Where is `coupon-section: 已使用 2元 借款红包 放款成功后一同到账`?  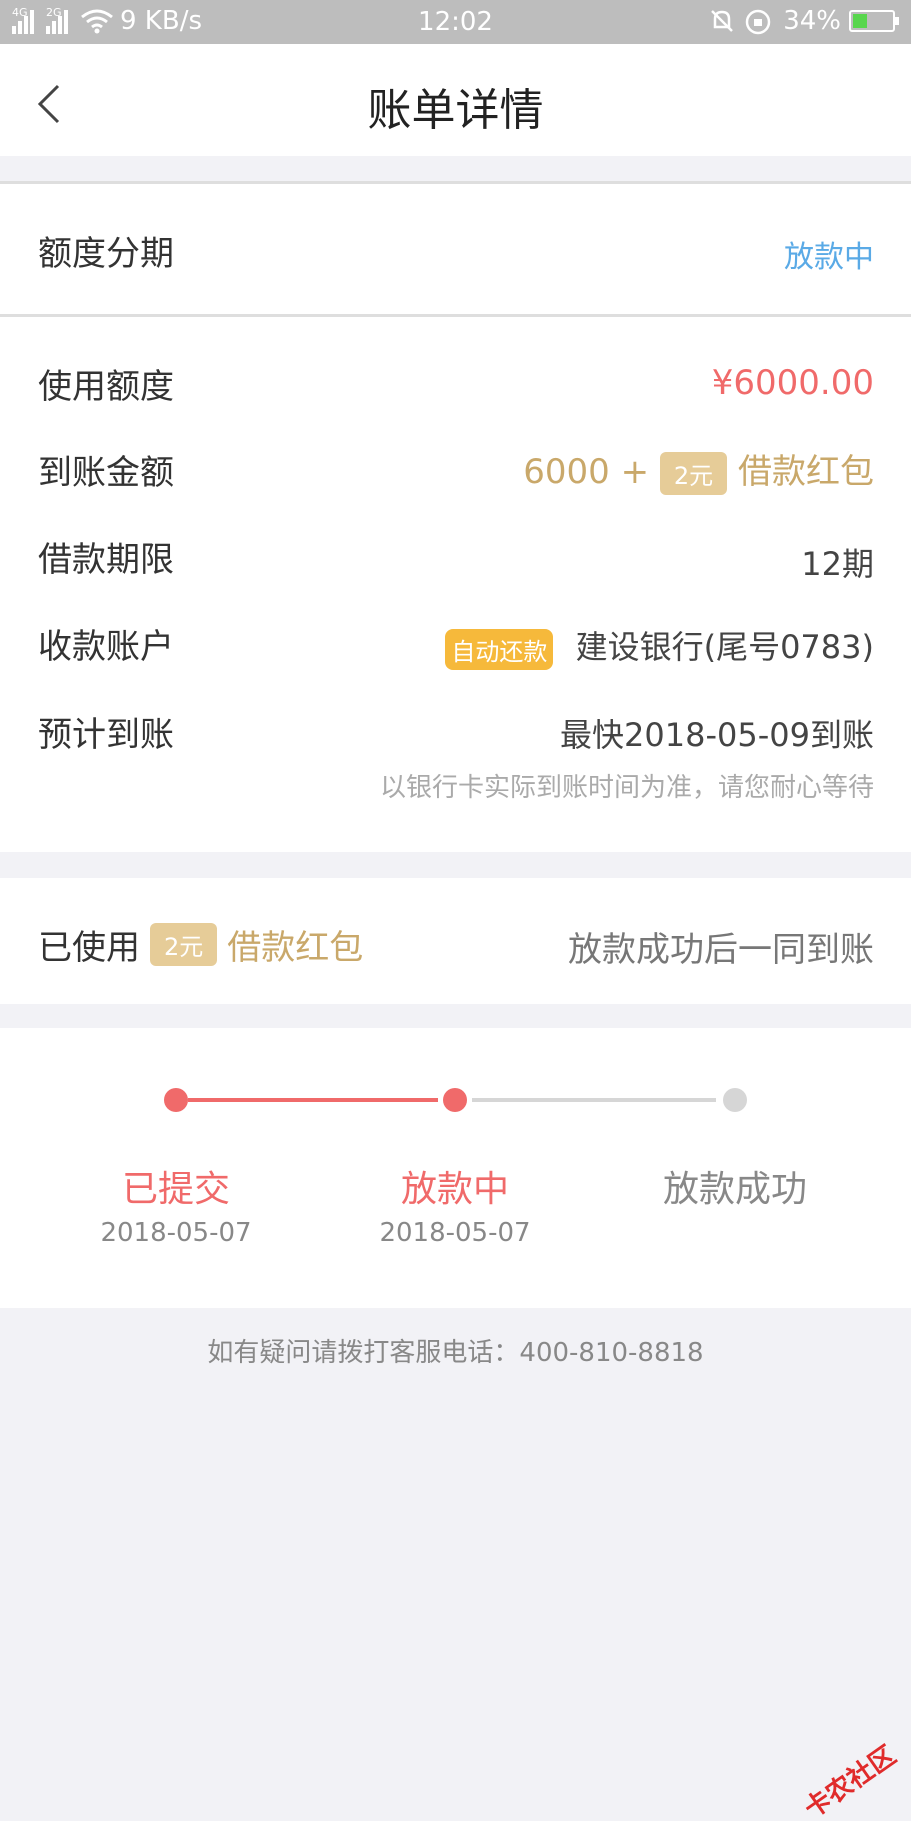 coupon-section: 已使用 2元 借款红包 放款成功后一同到账 is located at coordinates (455, 941).